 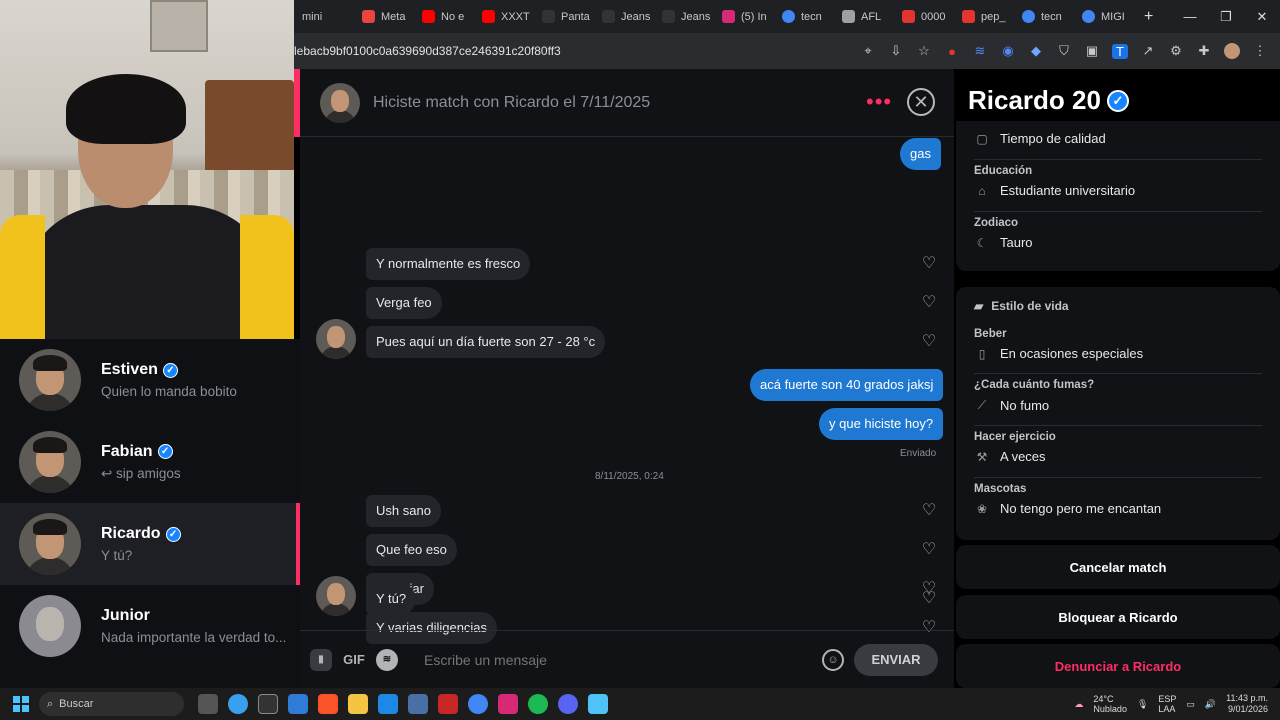 What do you see at coordinates (924, 51) in the screenshot?
I see `bookmark-star-icon: ☆` at bounding box center [924, 51].